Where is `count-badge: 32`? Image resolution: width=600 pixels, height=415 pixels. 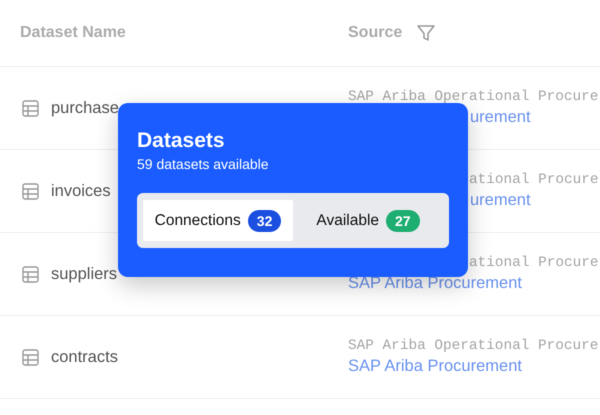
count-badge: 32 is located at coordinates (265, 221).